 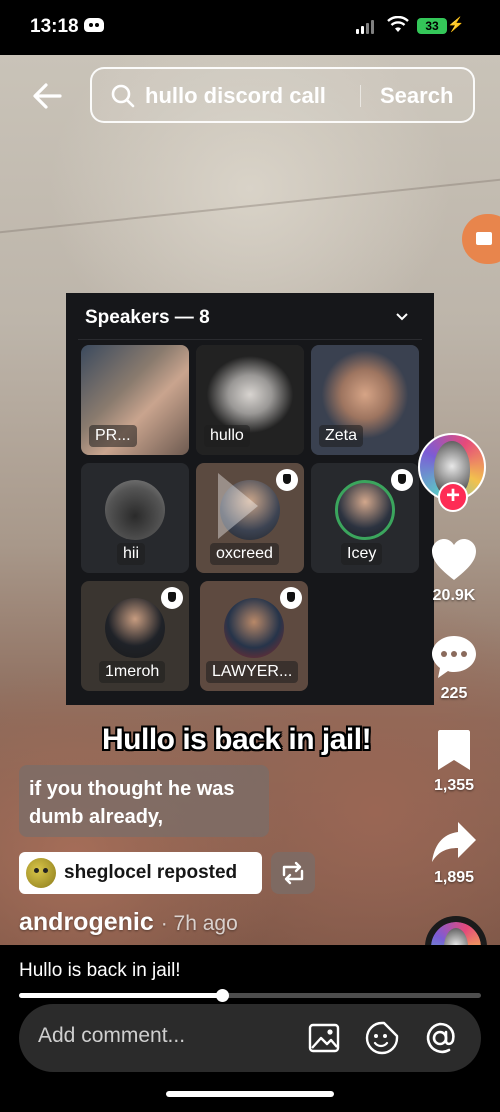 I want to click on home-indicator, so click(x=250, y=1094).